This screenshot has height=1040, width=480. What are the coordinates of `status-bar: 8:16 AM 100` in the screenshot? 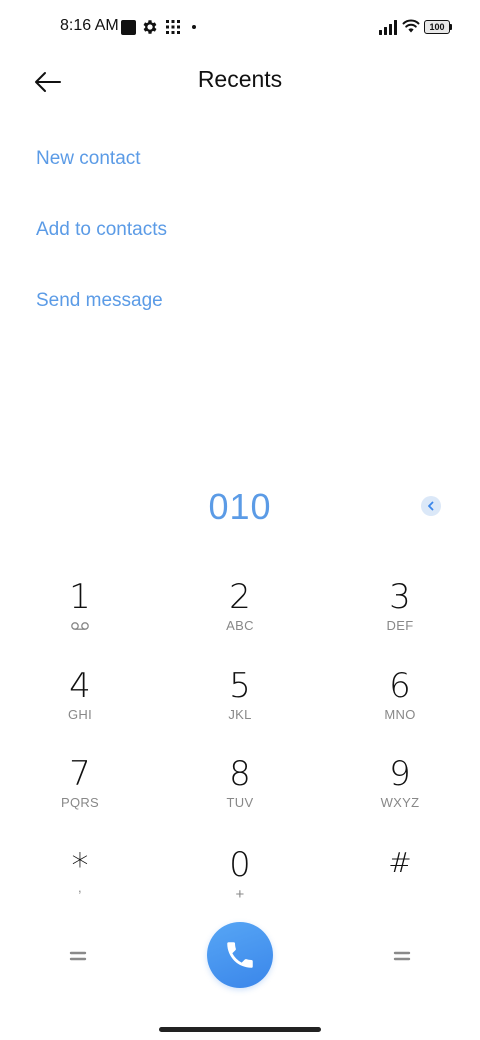 It's located at (240, 28).